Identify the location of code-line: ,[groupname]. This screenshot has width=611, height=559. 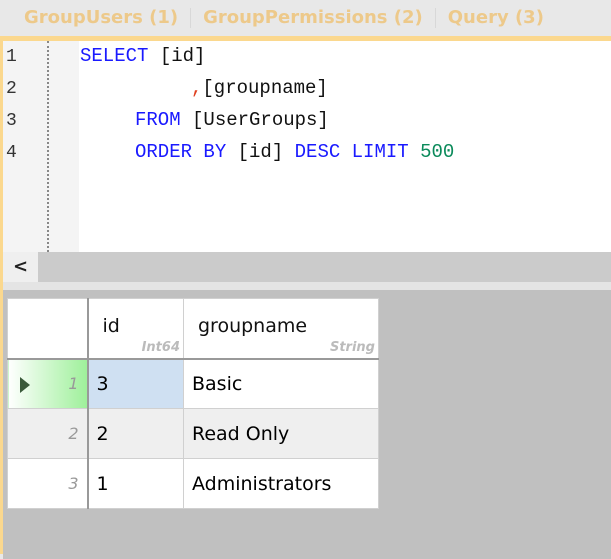
(259, 88).